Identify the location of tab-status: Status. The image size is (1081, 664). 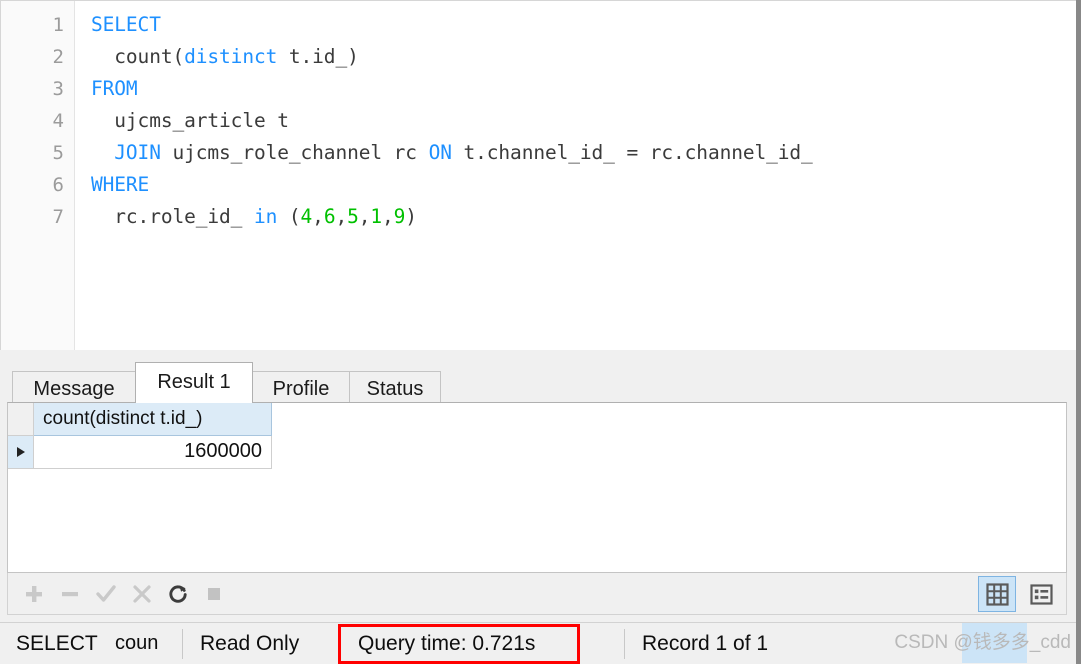
(395, 387).